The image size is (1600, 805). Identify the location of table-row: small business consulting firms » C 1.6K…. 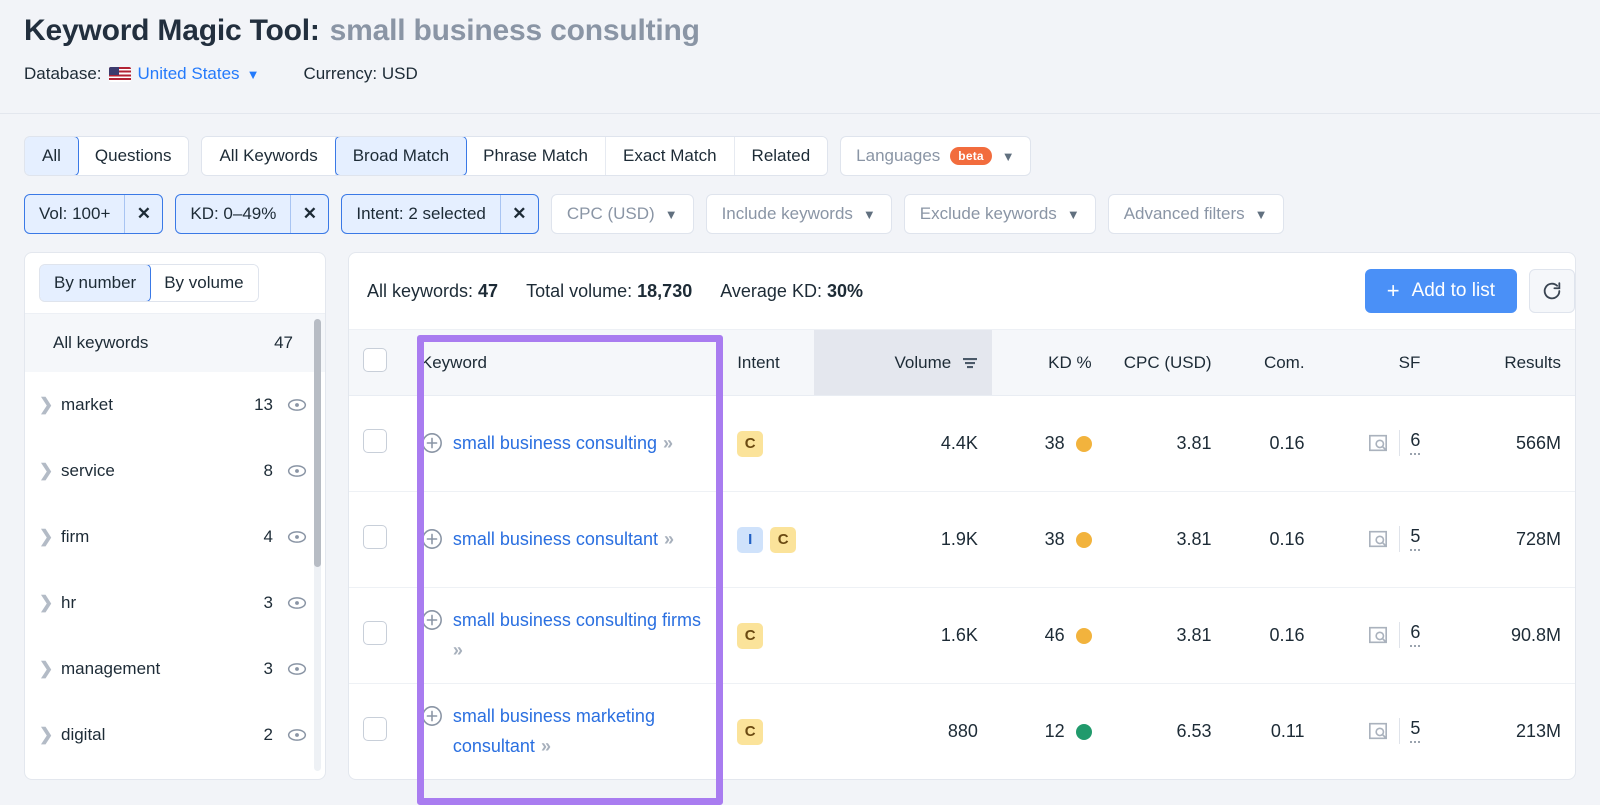
(962, 635).